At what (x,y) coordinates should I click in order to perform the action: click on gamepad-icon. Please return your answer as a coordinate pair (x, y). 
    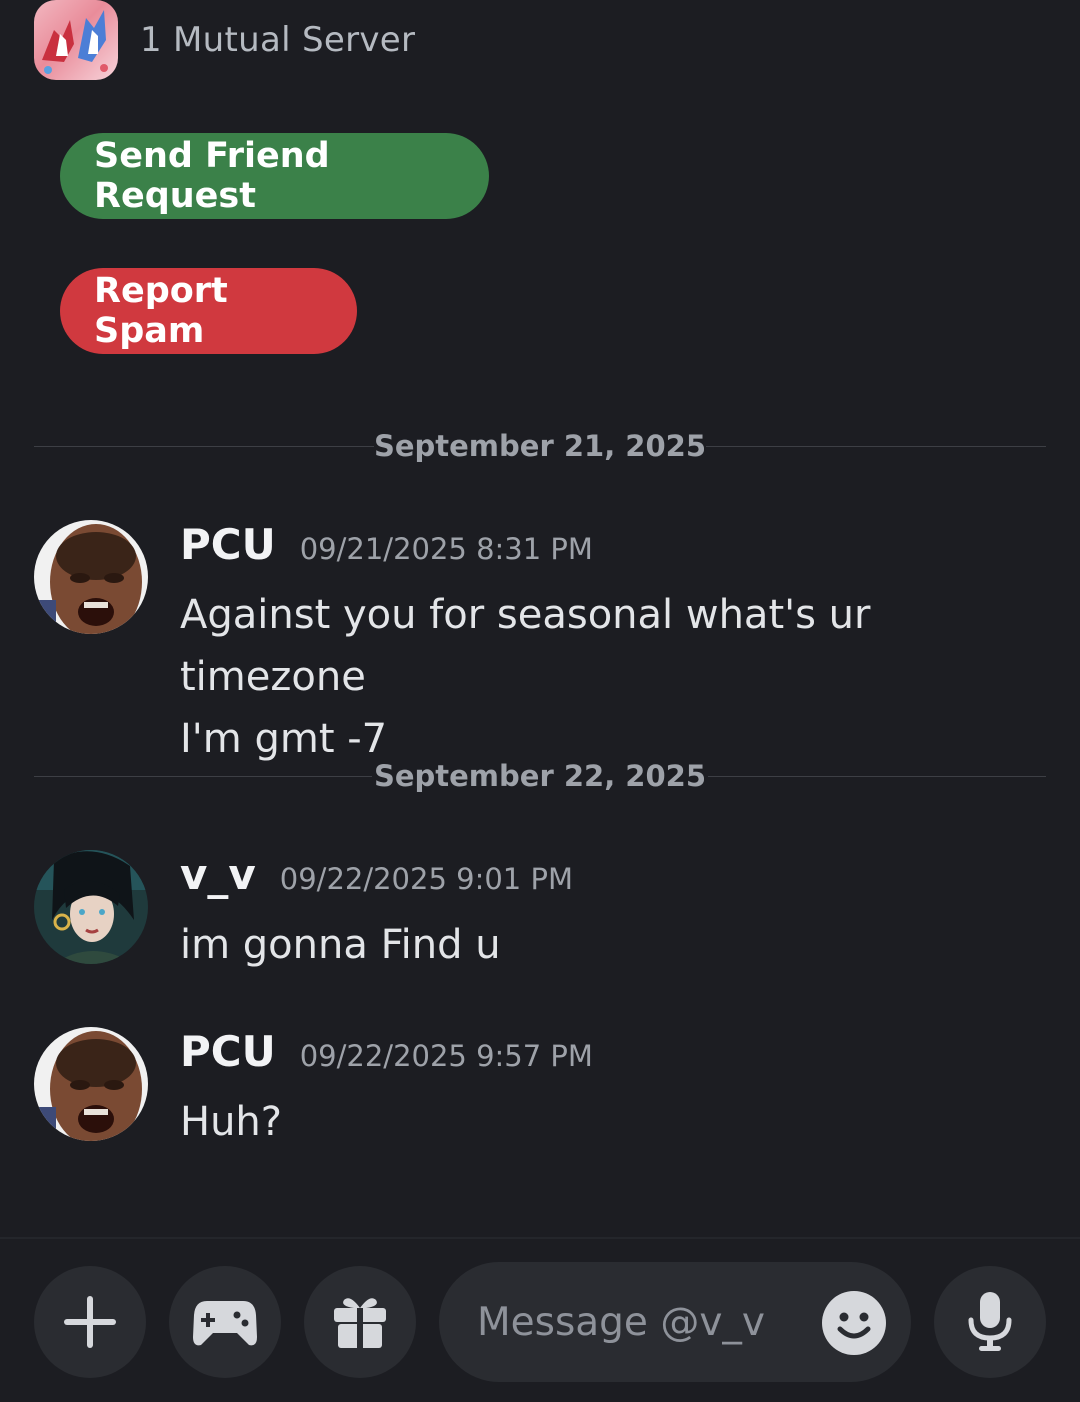
    Looking at the image, I should click on (225, 1323).